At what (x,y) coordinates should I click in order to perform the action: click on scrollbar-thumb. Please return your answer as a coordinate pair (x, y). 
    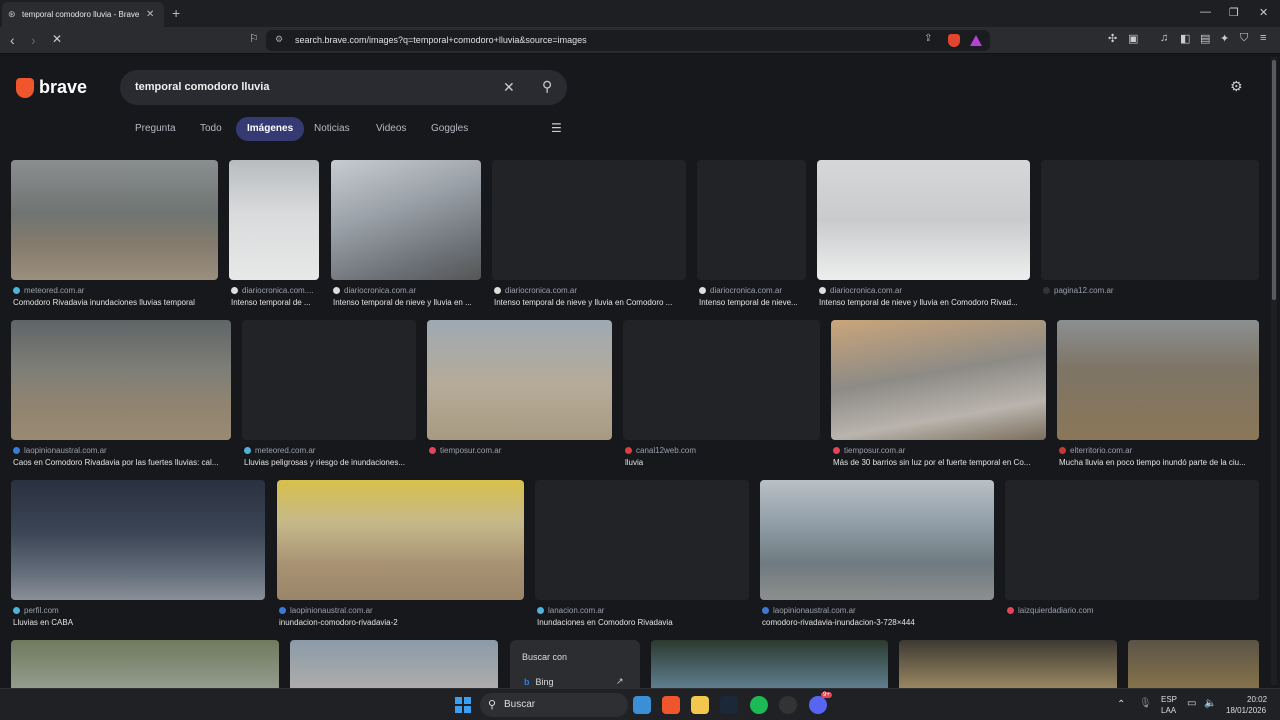
    Looking at the image, I should click on (1274, 180).